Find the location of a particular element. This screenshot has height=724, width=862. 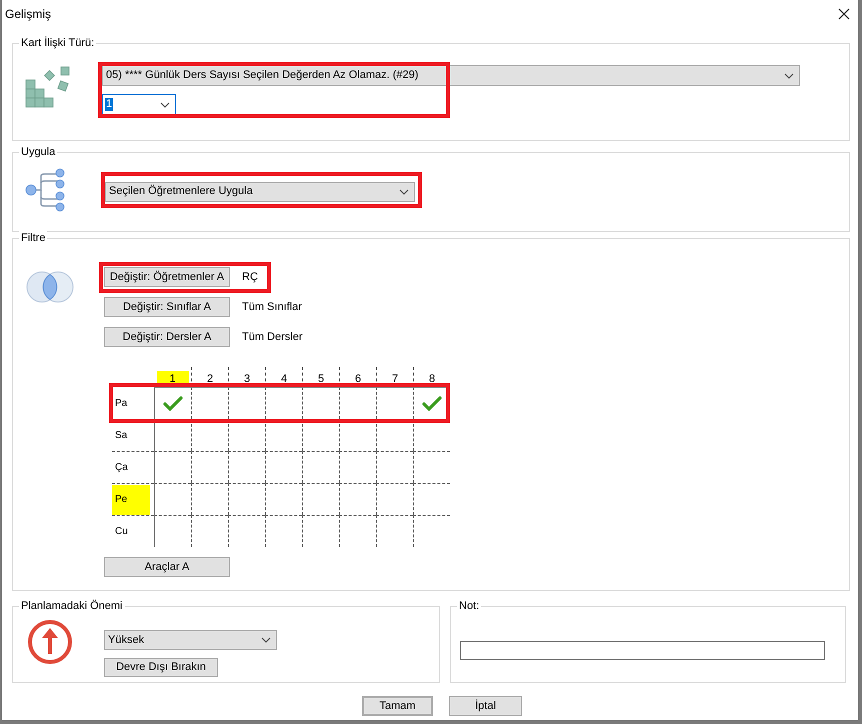

column-header: 5 is located at coordinates (321, 379).